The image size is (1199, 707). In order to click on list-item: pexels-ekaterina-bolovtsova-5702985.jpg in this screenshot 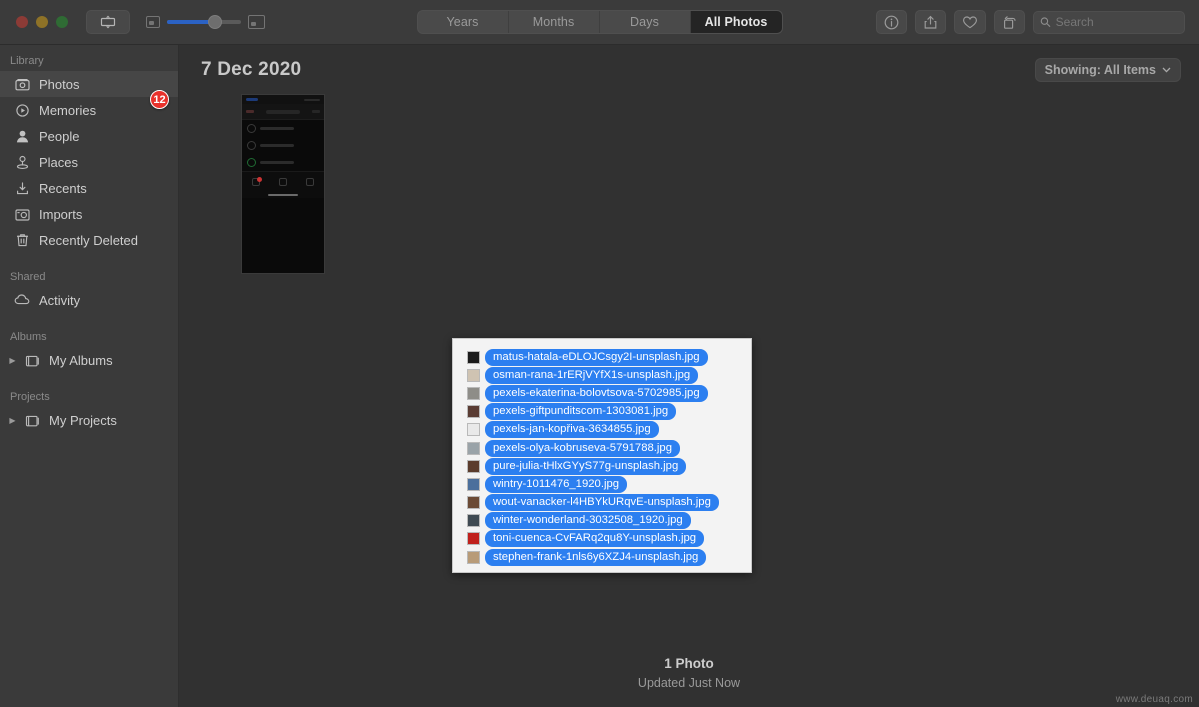, I will do `click(602, 393)`.